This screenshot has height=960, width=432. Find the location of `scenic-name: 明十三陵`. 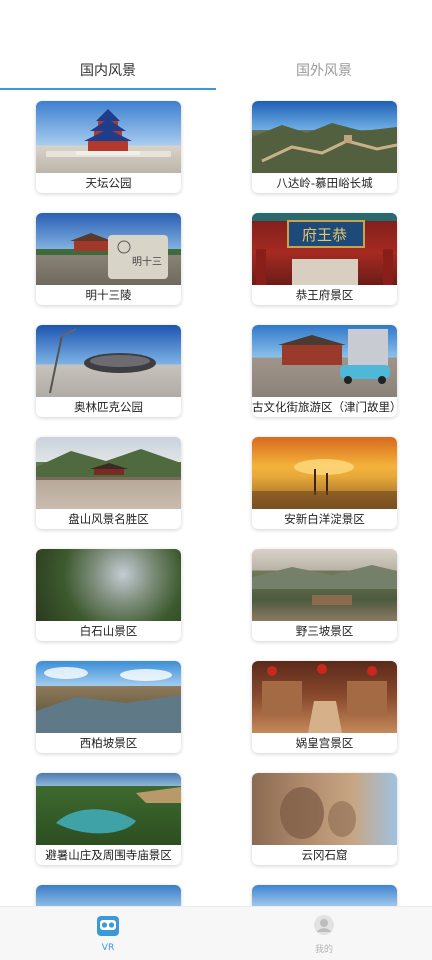

scenic-name: 明十三陵 is located at coordinates (108, 295).